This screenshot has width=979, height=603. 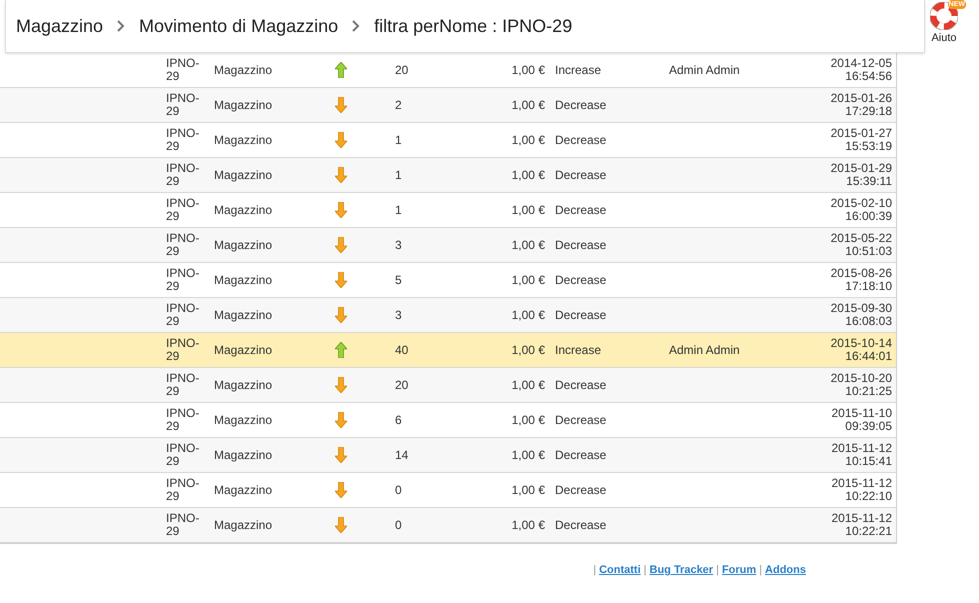 What do you see at coordinates (739, 570) in the screenshot?
I see `footer-link: Forum` at bounding box center [739, 570].